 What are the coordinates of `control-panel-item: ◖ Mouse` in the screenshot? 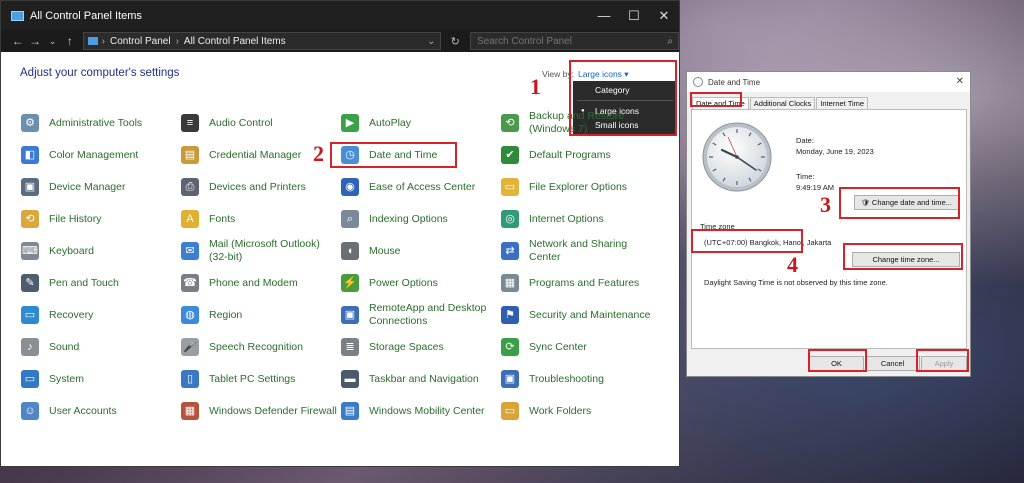 It's located at (421, 251).